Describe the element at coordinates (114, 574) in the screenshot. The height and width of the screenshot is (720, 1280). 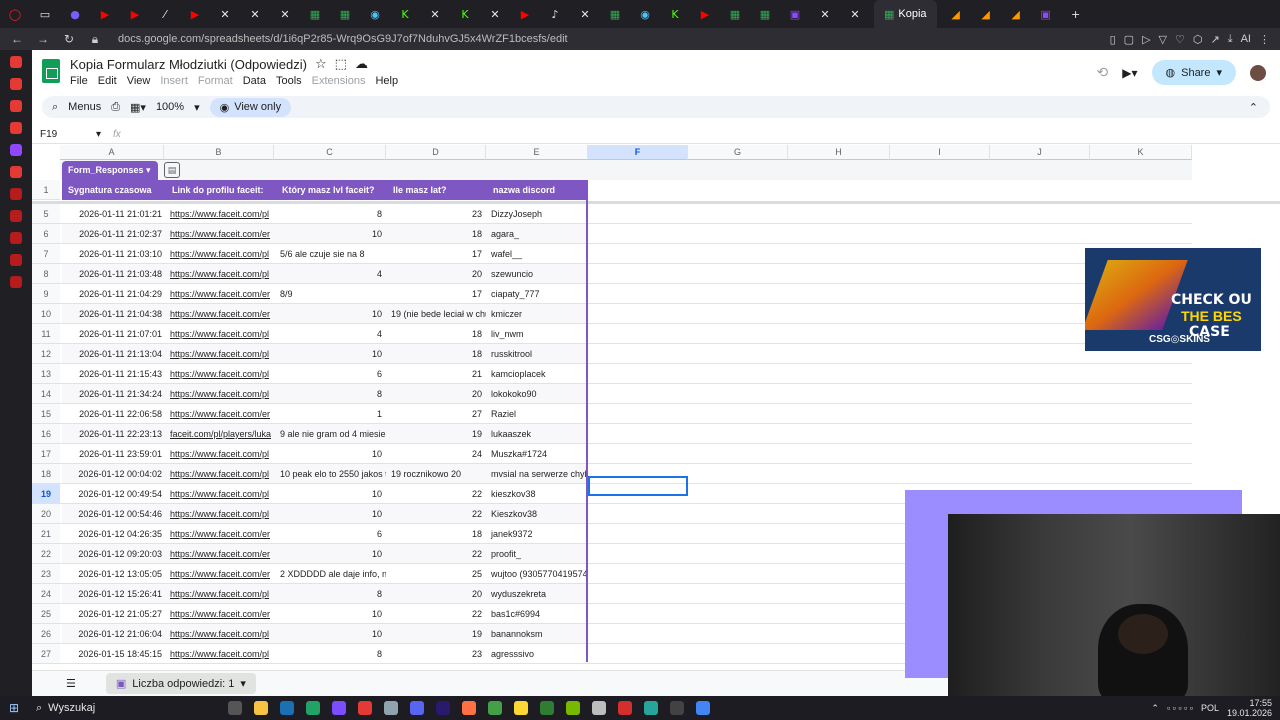
I see `cell-timestamp: 2026-01-12 13:05:05` at that location.